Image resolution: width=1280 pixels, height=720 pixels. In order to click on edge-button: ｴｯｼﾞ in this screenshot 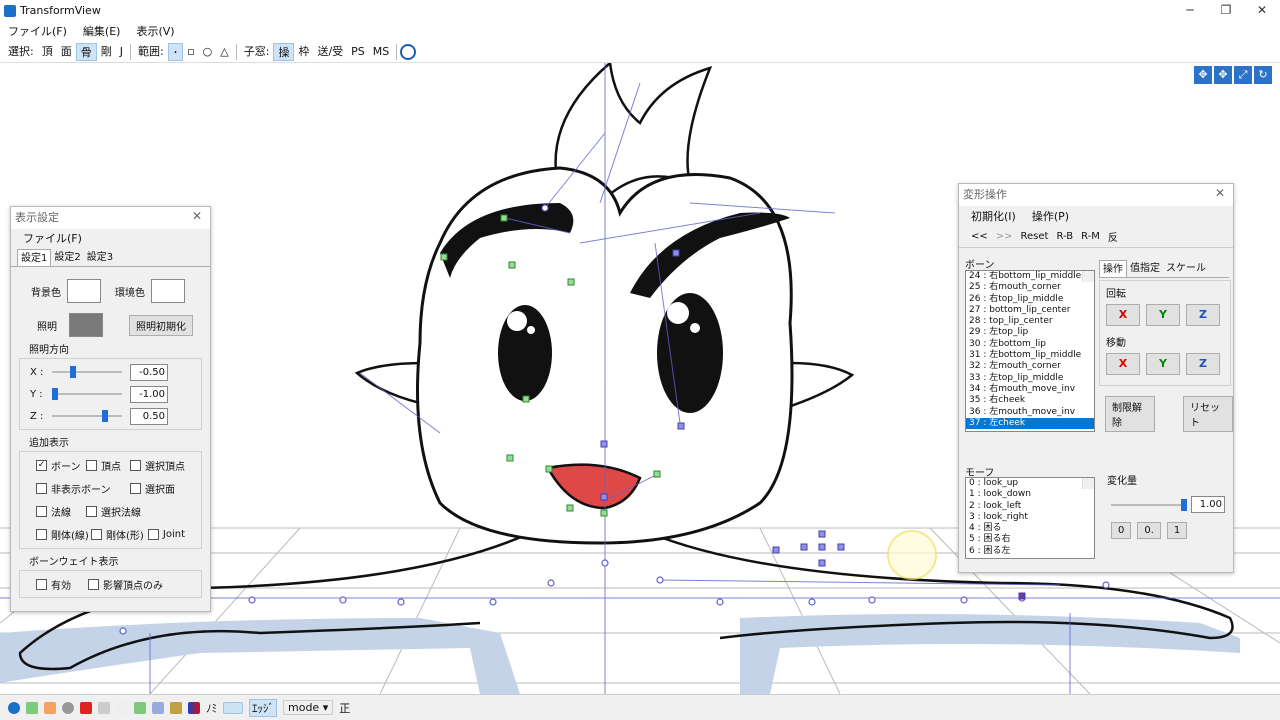, I will do `click(263, 707)`.